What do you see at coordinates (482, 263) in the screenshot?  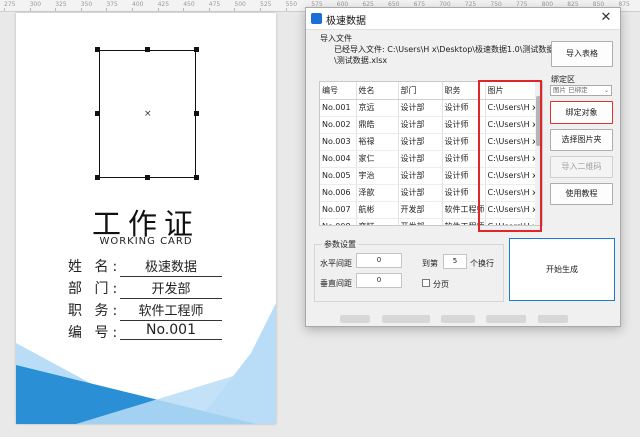 I see `per-row-suffix-label: 个换行` at bounding box center [482, 263].